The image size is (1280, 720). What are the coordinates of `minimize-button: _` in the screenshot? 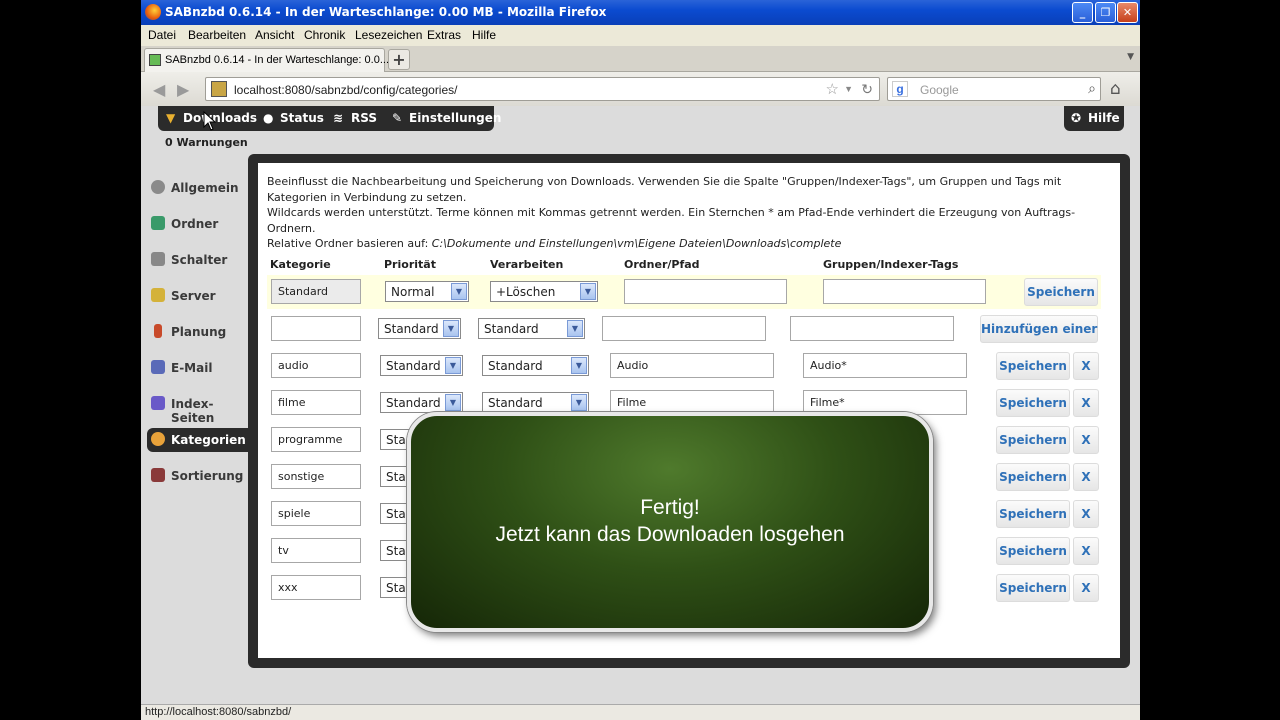 It's located at (1082, 12).